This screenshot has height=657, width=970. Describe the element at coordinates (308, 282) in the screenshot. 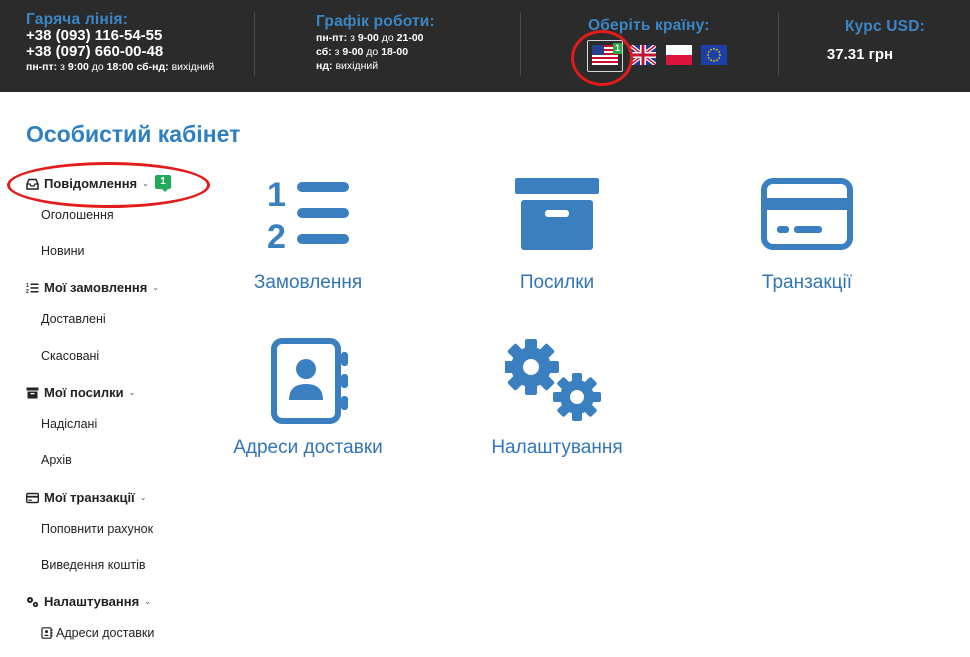

I see `tile-orders-label: Замовлення` at that location.